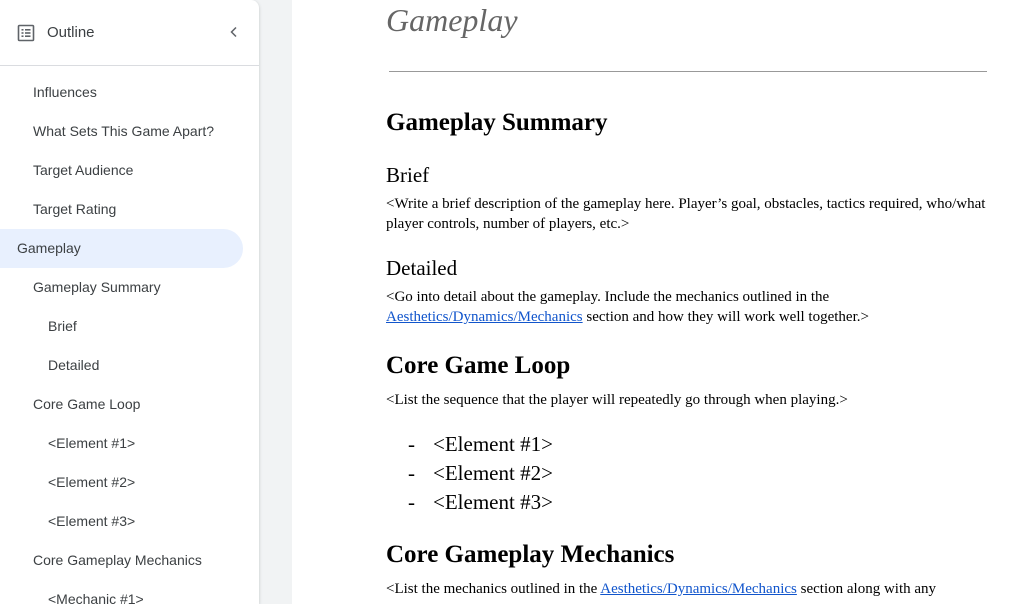 This screenshot has height=604, width=1024. Describe the element at coordinates (129, 365) in the screenshot. I see `outline-item: Detailed` at that location.